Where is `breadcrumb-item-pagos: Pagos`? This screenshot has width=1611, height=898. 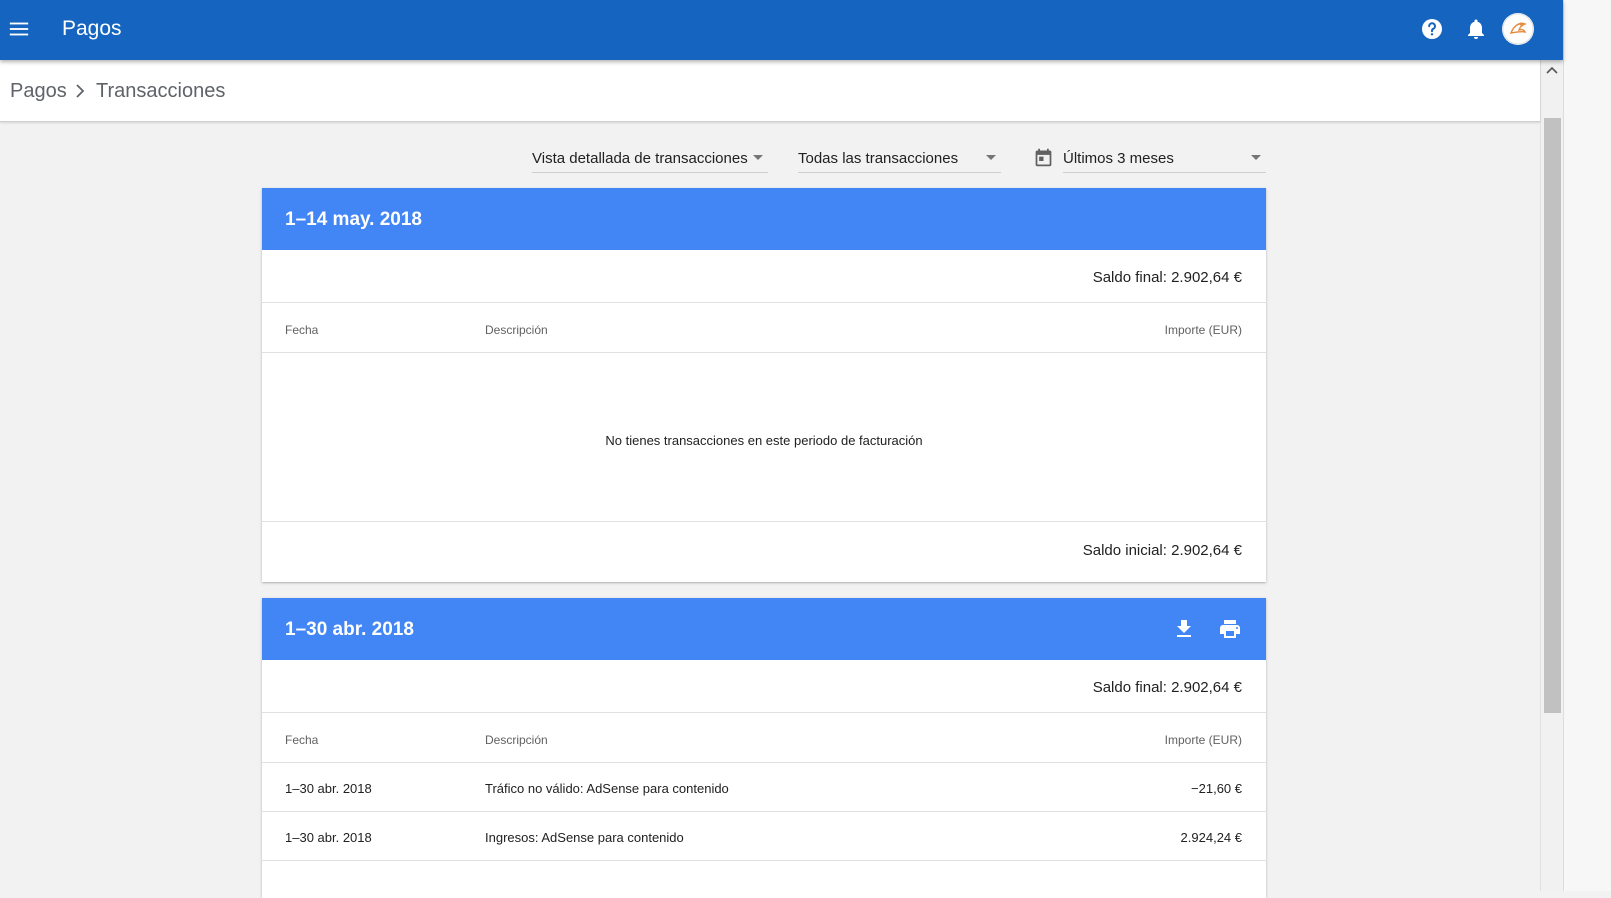 breadcrumb-item-pagos: Pagos is located at coordinates (38, 91).